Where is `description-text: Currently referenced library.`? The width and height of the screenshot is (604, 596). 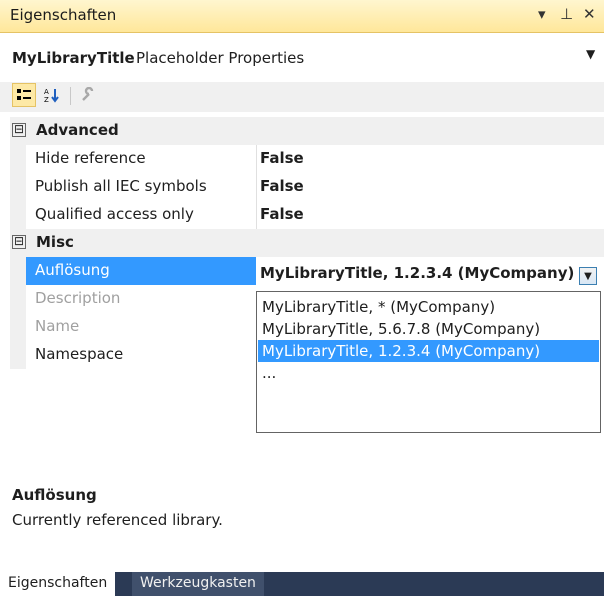 description-text: Currently referenced library. is located at coordinates (117, 520).